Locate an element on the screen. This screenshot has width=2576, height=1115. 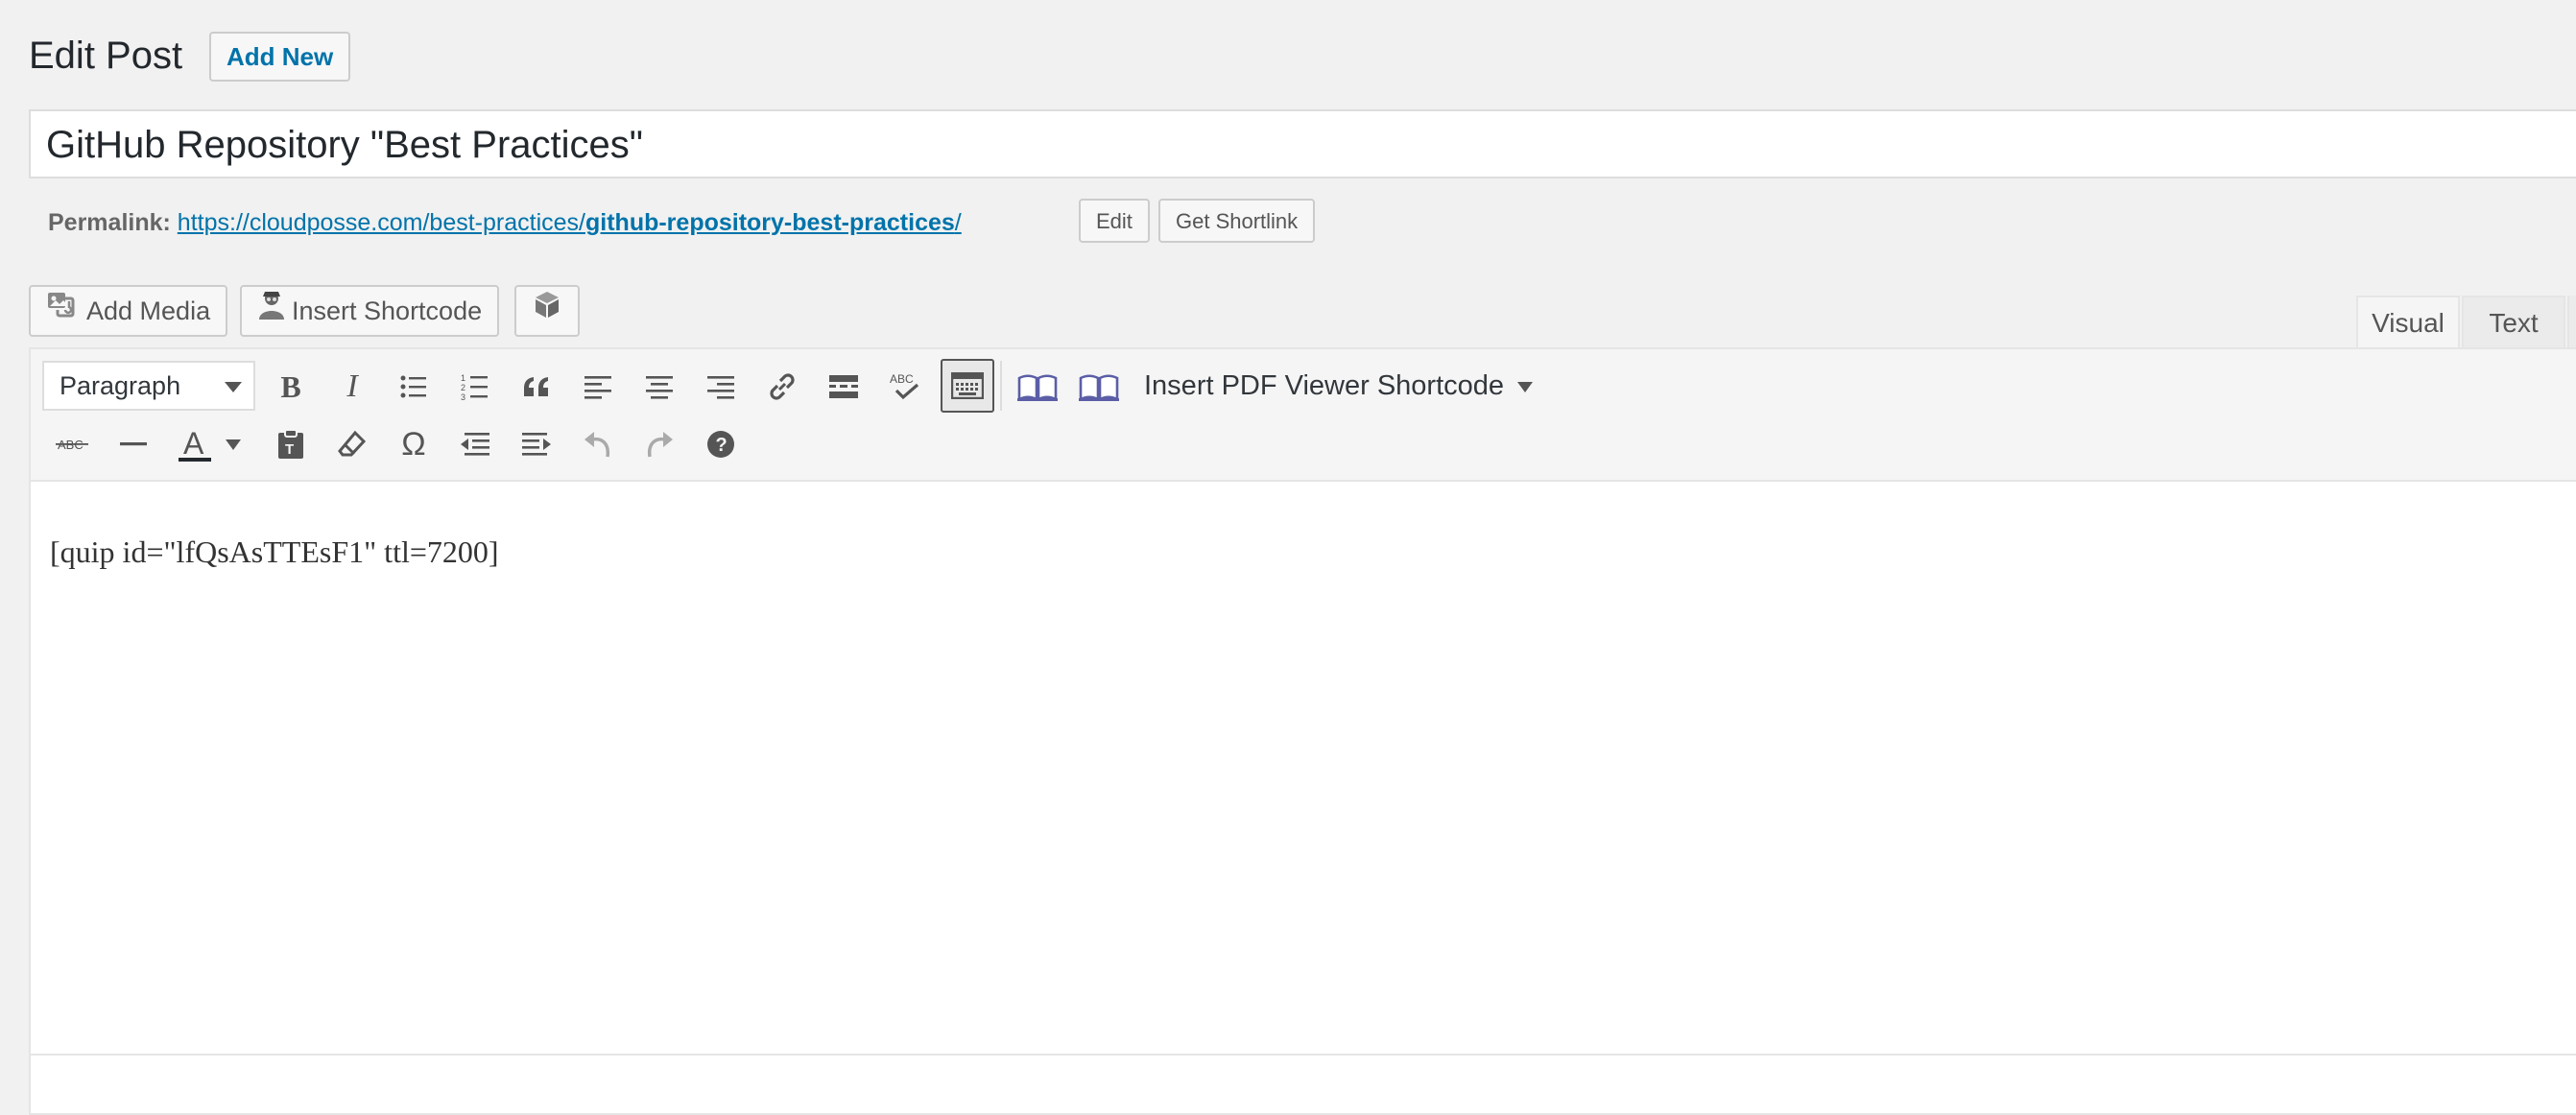
cube-icon is located at coordinates (547, 311).